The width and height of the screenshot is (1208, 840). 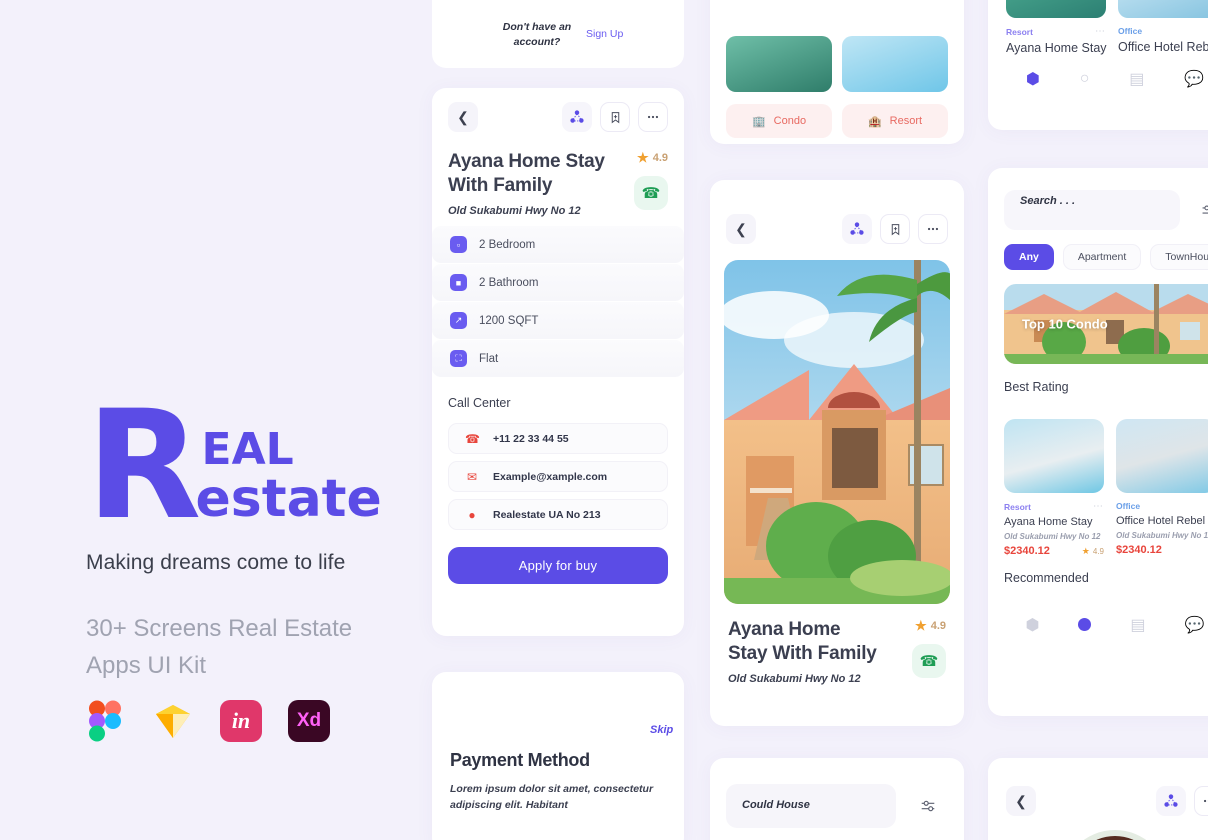 What do you see at coordinates (1163, 9) in the screenshot?
I see `listing-photo` at bounding box center [1163, 9].